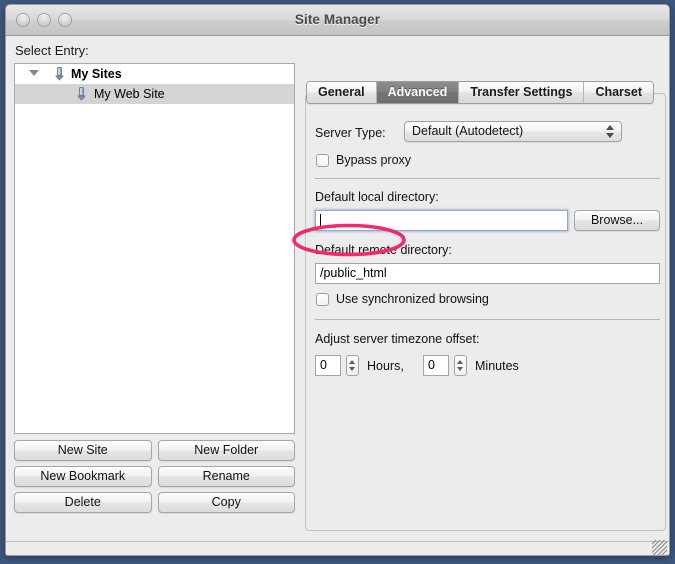 Image resolution: width=675 pixels, height=564 pixels. I want to click on rename-button: Rename, so click(226, 476).